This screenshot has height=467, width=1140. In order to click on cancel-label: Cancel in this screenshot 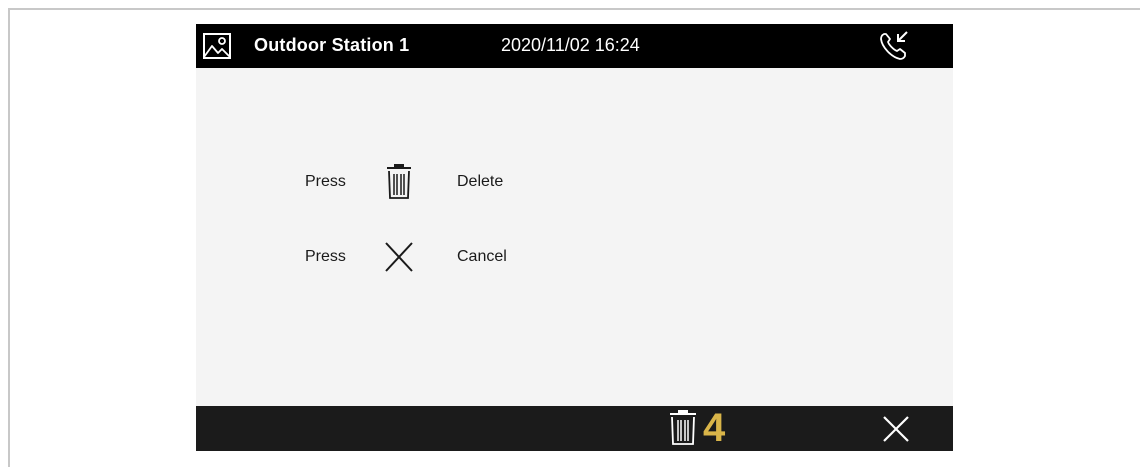, I will do `click(482, 256)`.